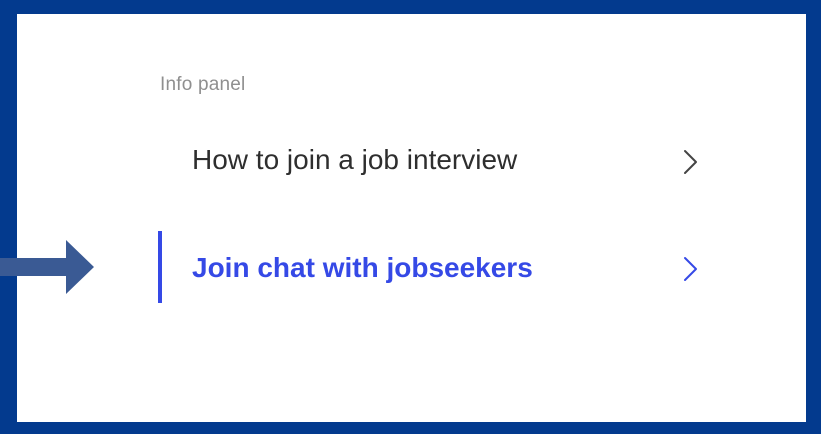  Describe the element at coordinates (203, 84) in the screenshot. I see `info-panel-title: Info panel` at that location.